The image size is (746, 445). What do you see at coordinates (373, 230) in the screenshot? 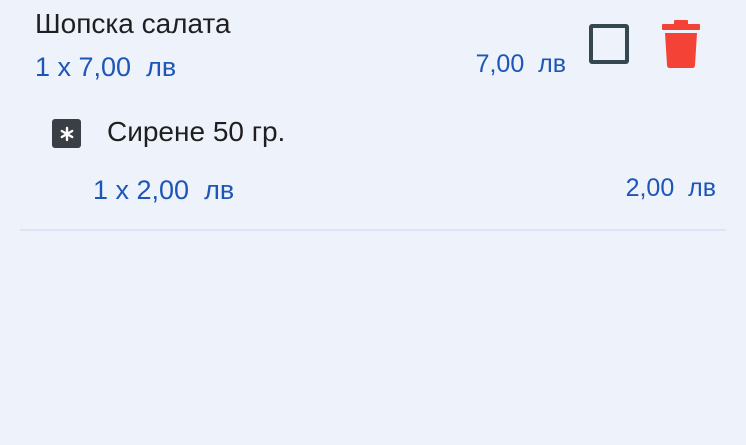
I see `divider` at bounding box center [373, 230].